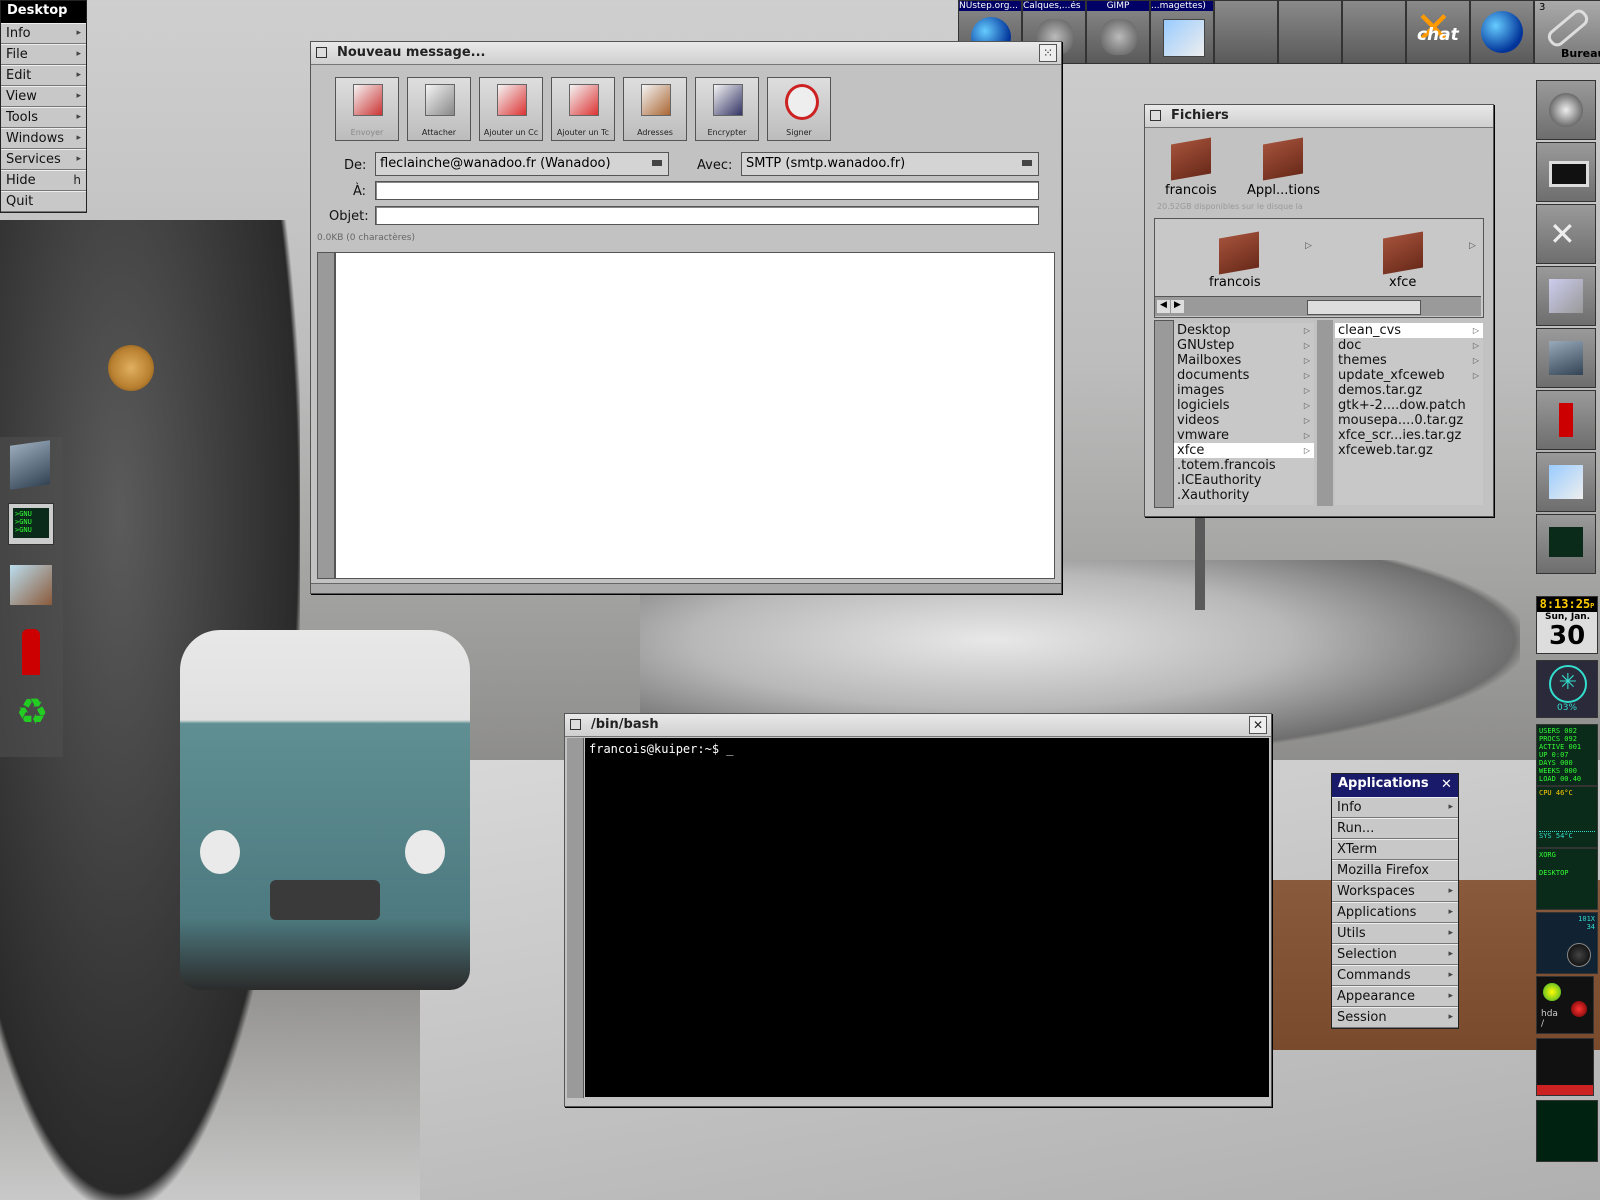  What do you see at coordinates (43, 180) in the screenshot?
I see `menu-item-hide: Hide h` at bounding box center [43, 180].